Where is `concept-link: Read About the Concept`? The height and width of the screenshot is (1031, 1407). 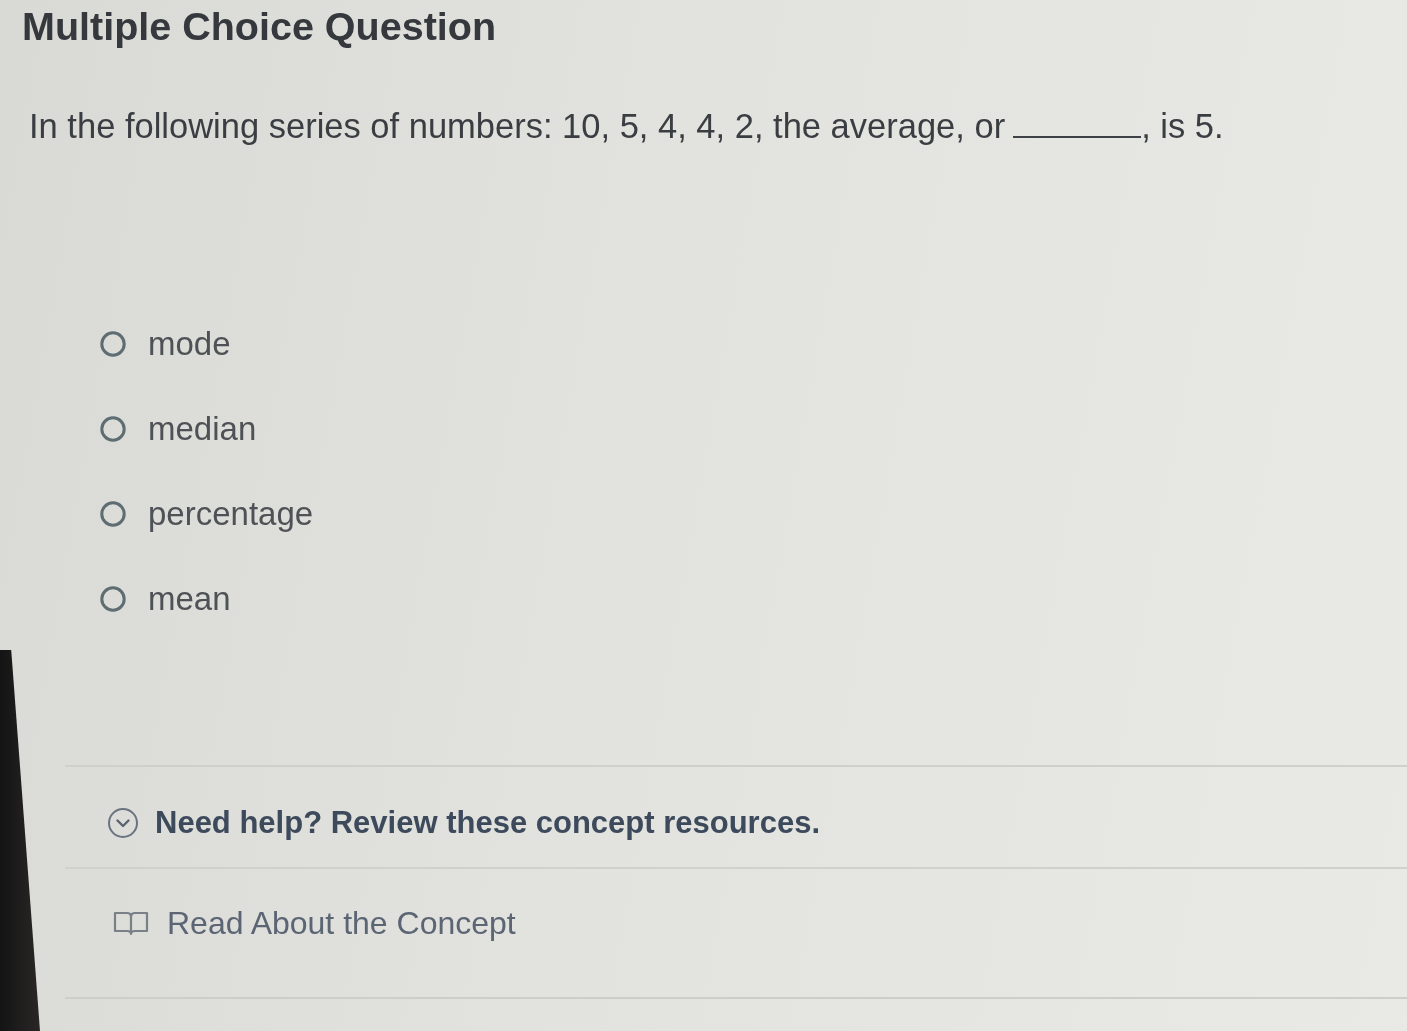
concept-link: Read About the Concept is located at coordinates (341, 923).